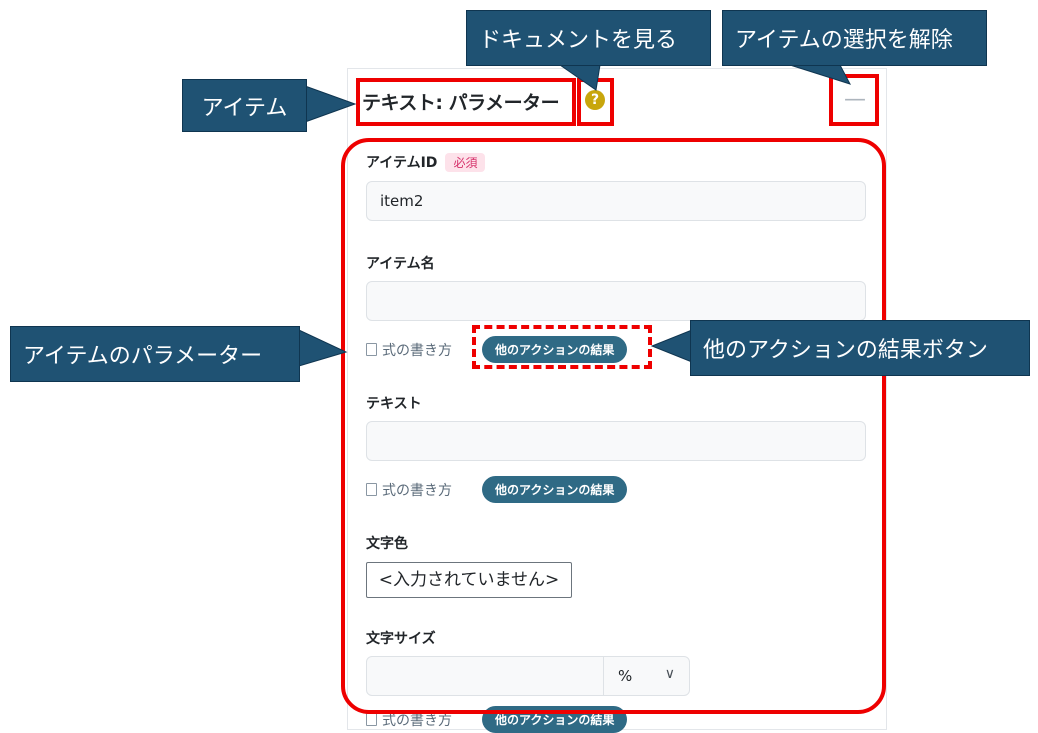 This screenshot has width=1038, height=733. I want to click on callout-params: アイテムのパラメーター, so click(155, 354).